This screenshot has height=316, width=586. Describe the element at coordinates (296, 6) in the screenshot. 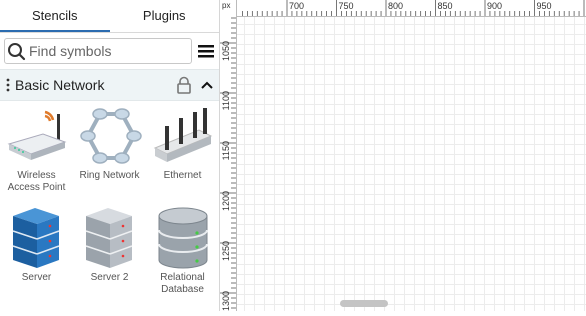

I see `ruler-label: 700` at that location.